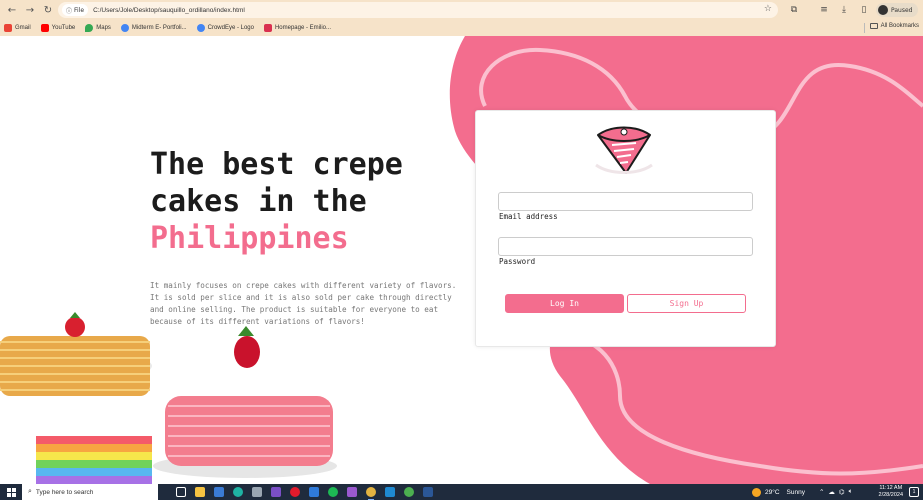 Image resolution: width=923 pixels, height=500 pixels. I want to click on hero-title-line-2: cakes in the, so click(258, 201).